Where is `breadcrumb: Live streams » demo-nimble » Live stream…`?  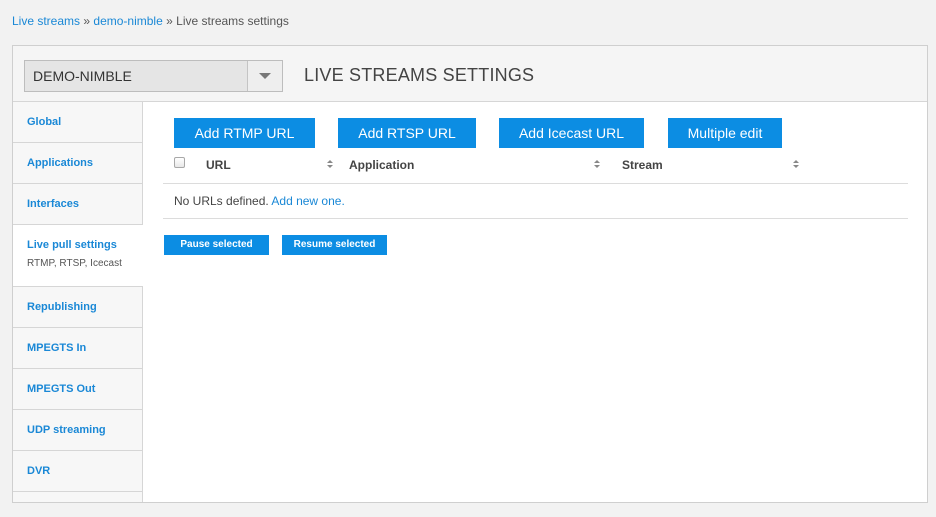 breadcrumb: Live streams » demo-nimble » Live stream… is located at coordinates (150, 21).